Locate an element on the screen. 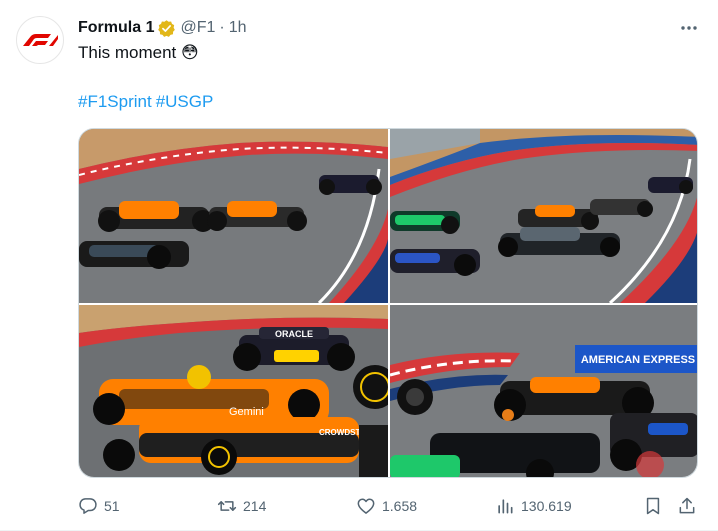 Image resolution: width=718 pixels, height=531 pixels. tweet-text: This moment 😳 is located at coordinates (138, 52).